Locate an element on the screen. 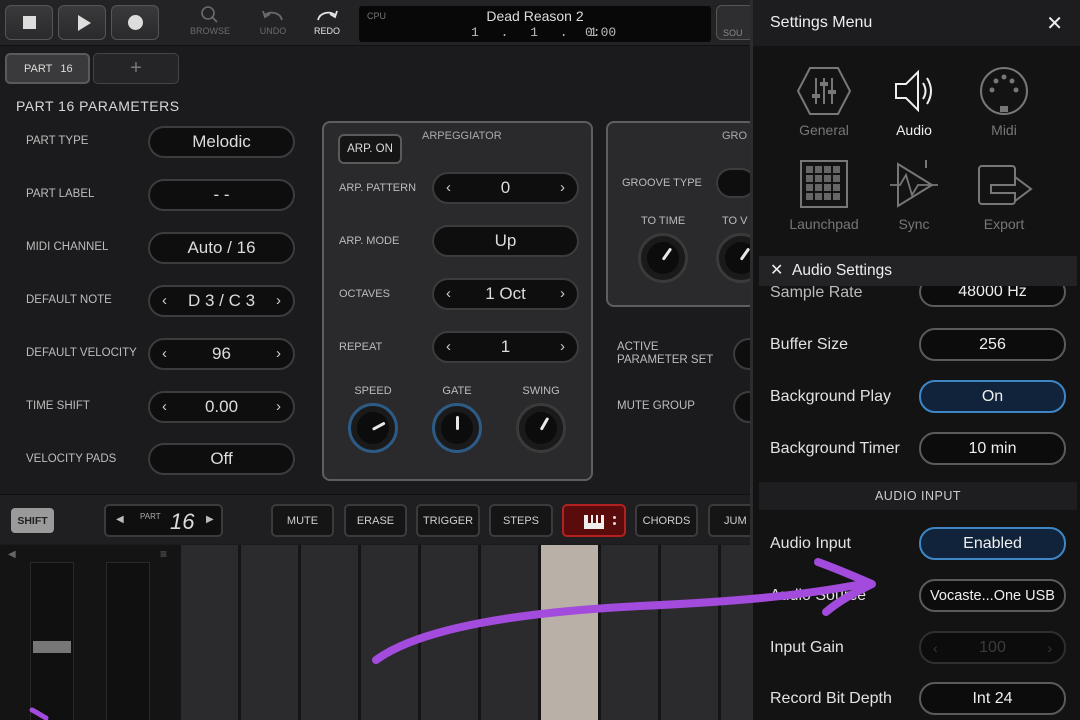 The image size is (1080, 720). category-general: General is located at coordinates (824, 102).